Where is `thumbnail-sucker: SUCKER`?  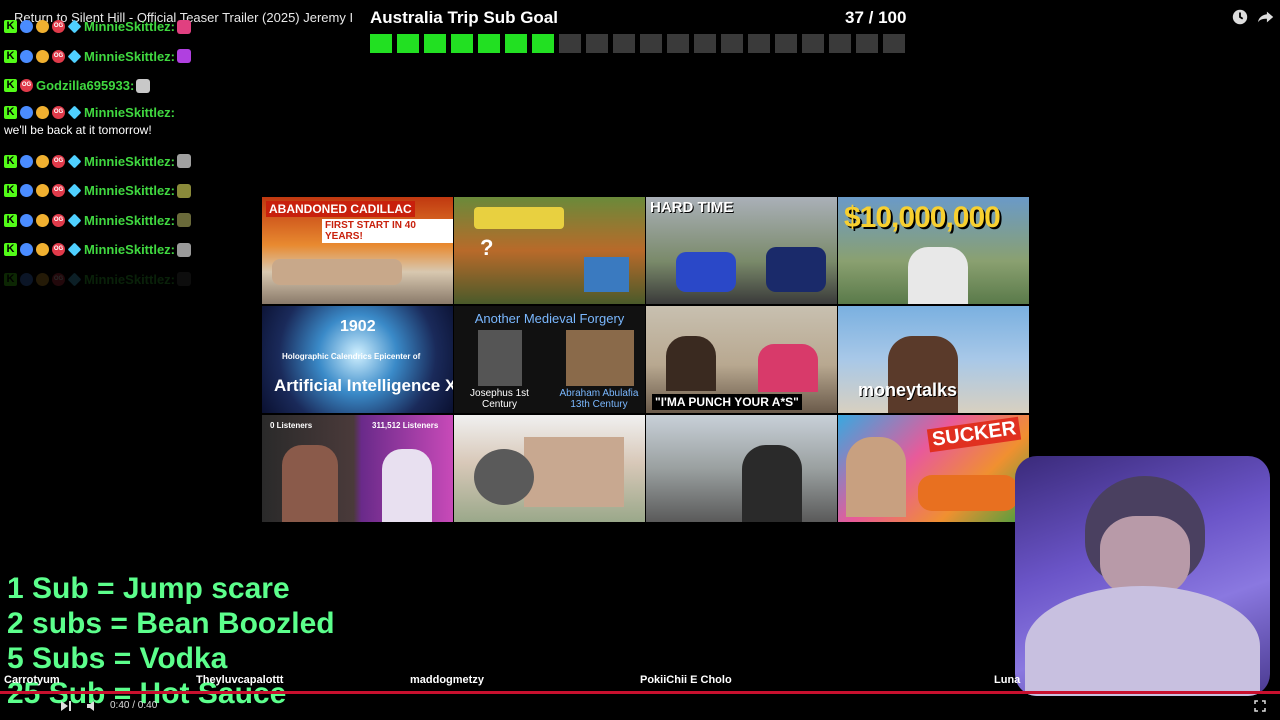
thumbnail-sucker: SUCKER is located at coordinates (933, 468).